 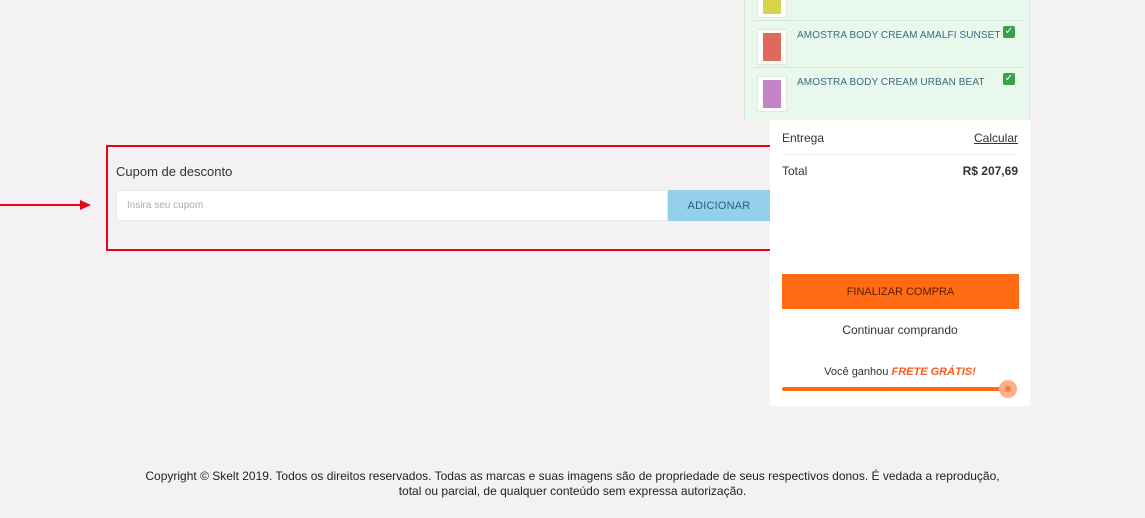 I want to click on coupon-section: Cupom de desconto ADICIONAR, so click(x=439, y=198).